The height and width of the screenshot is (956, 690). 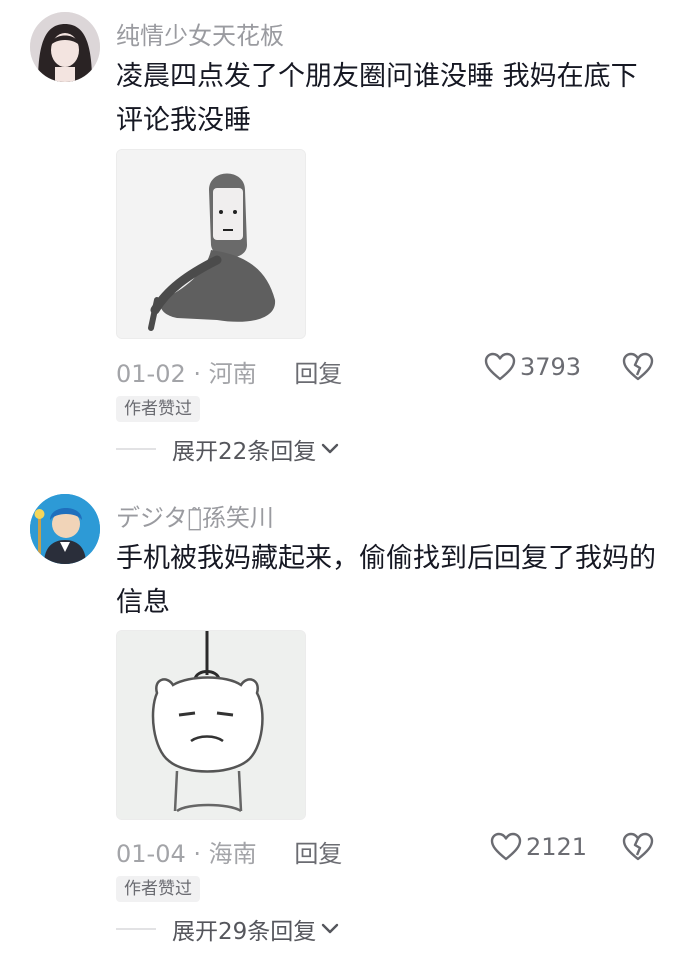 What do you see at coordinates (151, 854) in the screenshot?
I see `comment-date: 01-04` at bounding box center [151, 854].